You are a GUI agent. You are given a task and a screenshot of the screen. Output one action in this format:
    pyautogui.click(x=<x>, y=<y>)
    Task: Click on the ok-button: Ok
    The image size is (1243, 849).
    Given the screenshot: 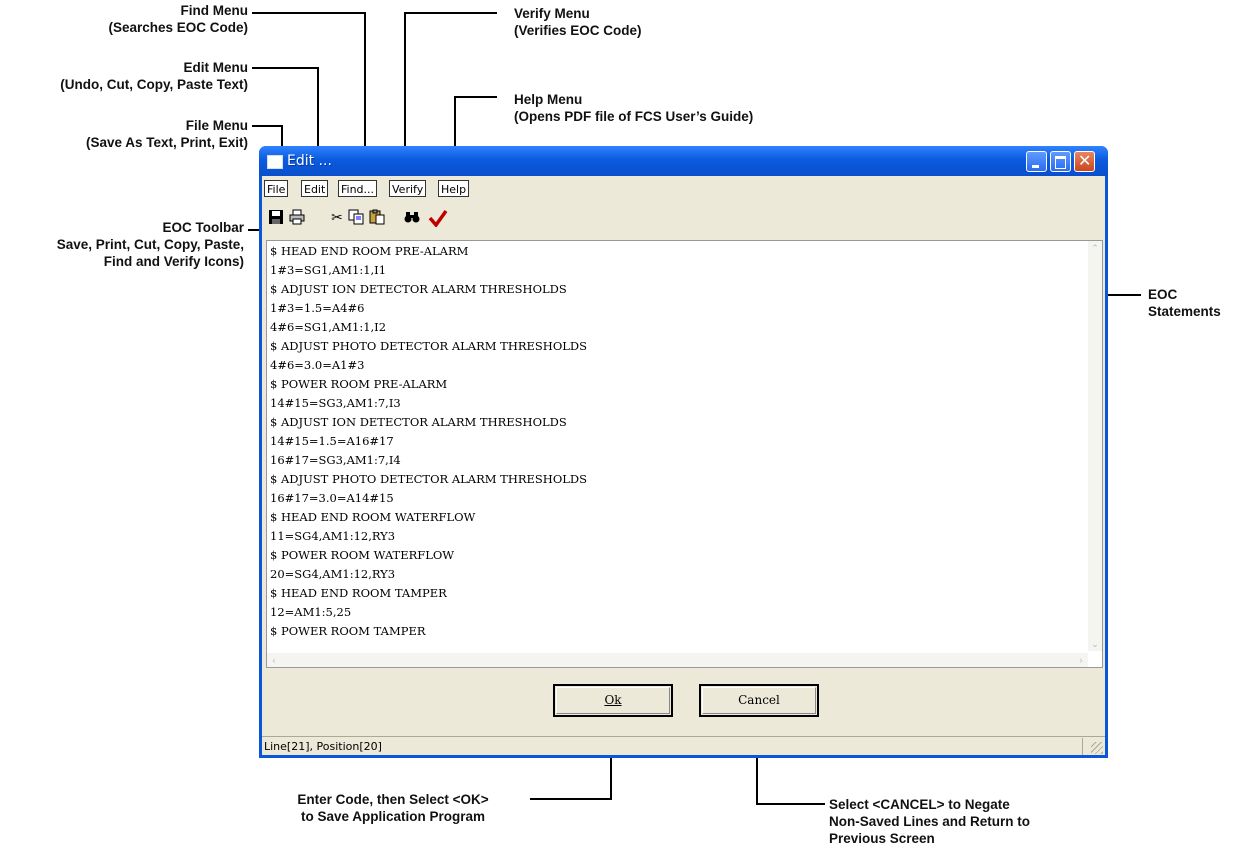 What is the action you would take?
    pyautogui.click(x=613, y=700)
    